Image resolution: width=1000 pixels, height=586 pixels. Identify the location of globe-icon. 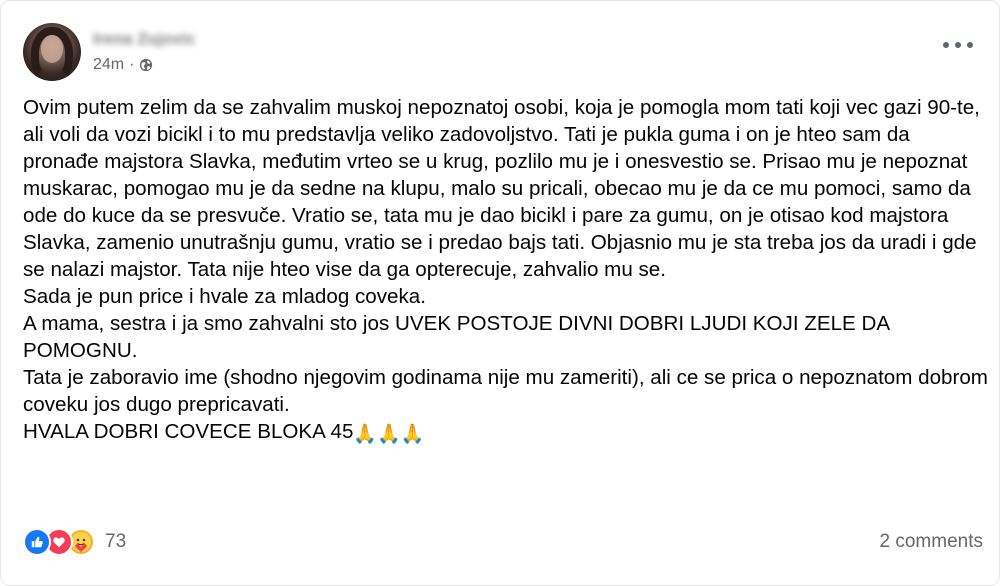
(146, 65).